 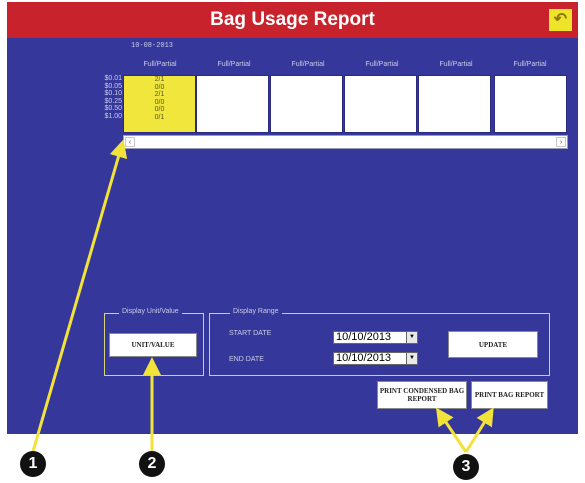 I want to click on callout-arrow-3b, so click(x=479, y=430).